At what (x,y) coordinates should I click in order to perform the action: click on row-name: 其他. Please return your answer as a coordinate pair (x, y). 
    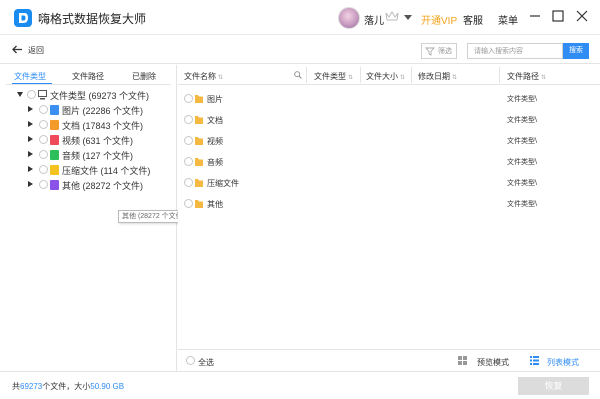
    Looking at the image, I should click on (215, 204).